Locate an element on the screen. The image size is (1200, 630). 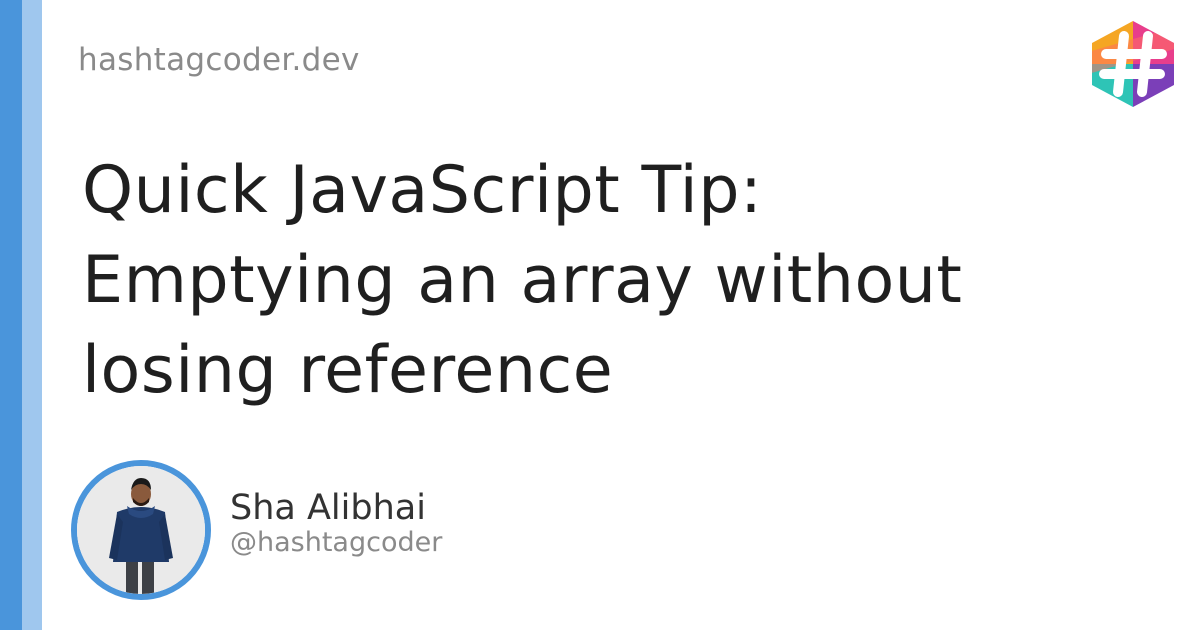
author-handle: @hashtagcoder is located at coordinates (336, 542).